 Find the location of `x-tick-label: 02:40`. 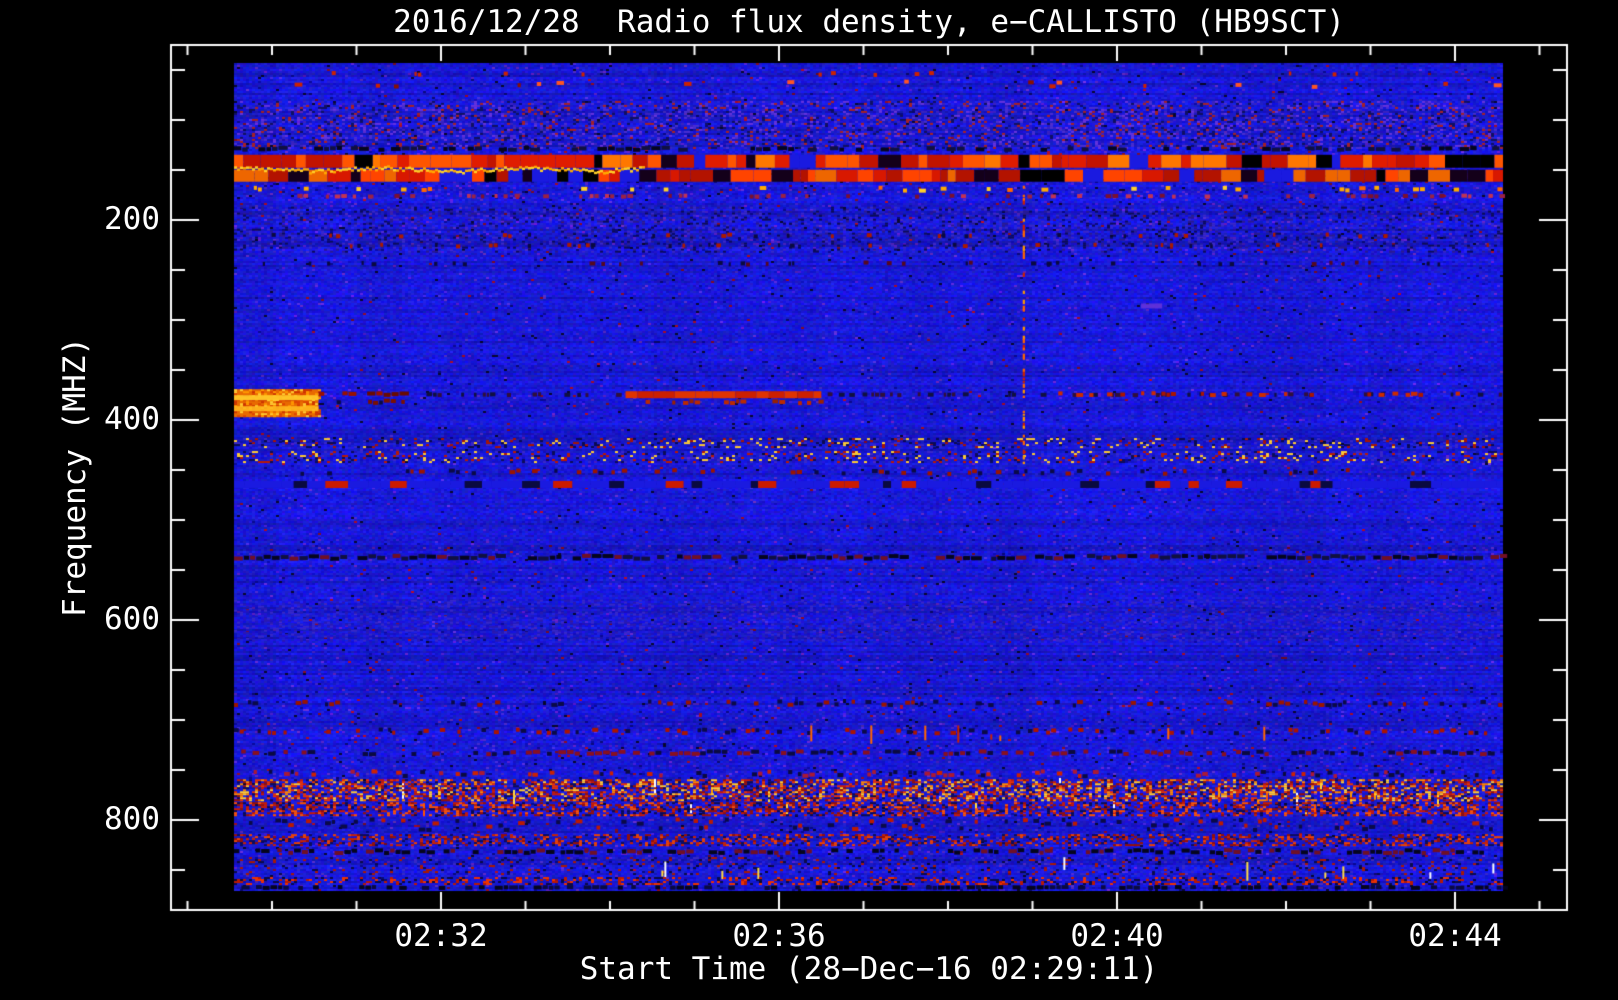

x-tick-label: 02:40 is located at coordinates (1117, 936).